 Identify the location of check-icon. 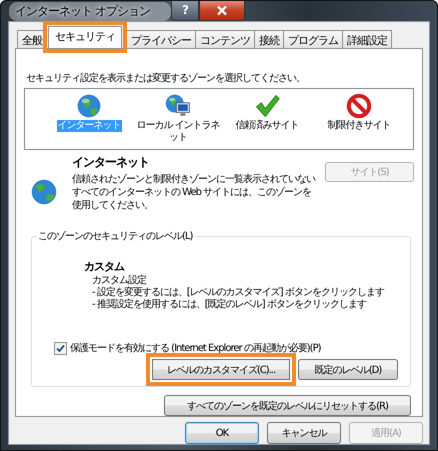
(267, 106).